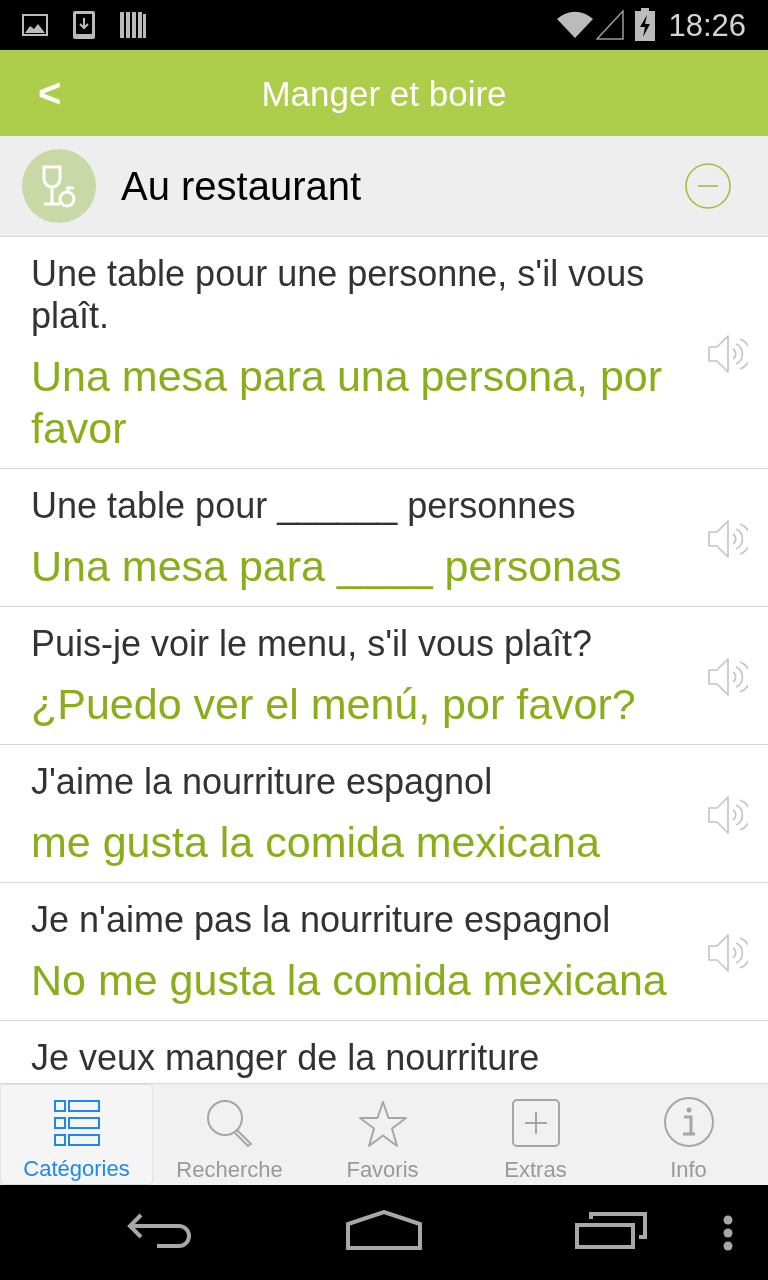  What do you see at coordinates (321, 920) in the screenshot?
I see `french-phrase: Je n'aime pas la nourriture espagnol` at bounding box center [321, 920].